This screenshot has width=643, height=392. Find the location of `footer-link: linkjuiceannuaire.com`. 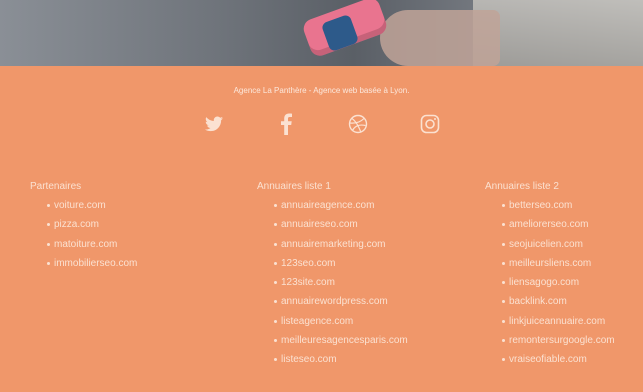

footer-link: linkjuiceannuaire.com is located at coordinates (550, 321).